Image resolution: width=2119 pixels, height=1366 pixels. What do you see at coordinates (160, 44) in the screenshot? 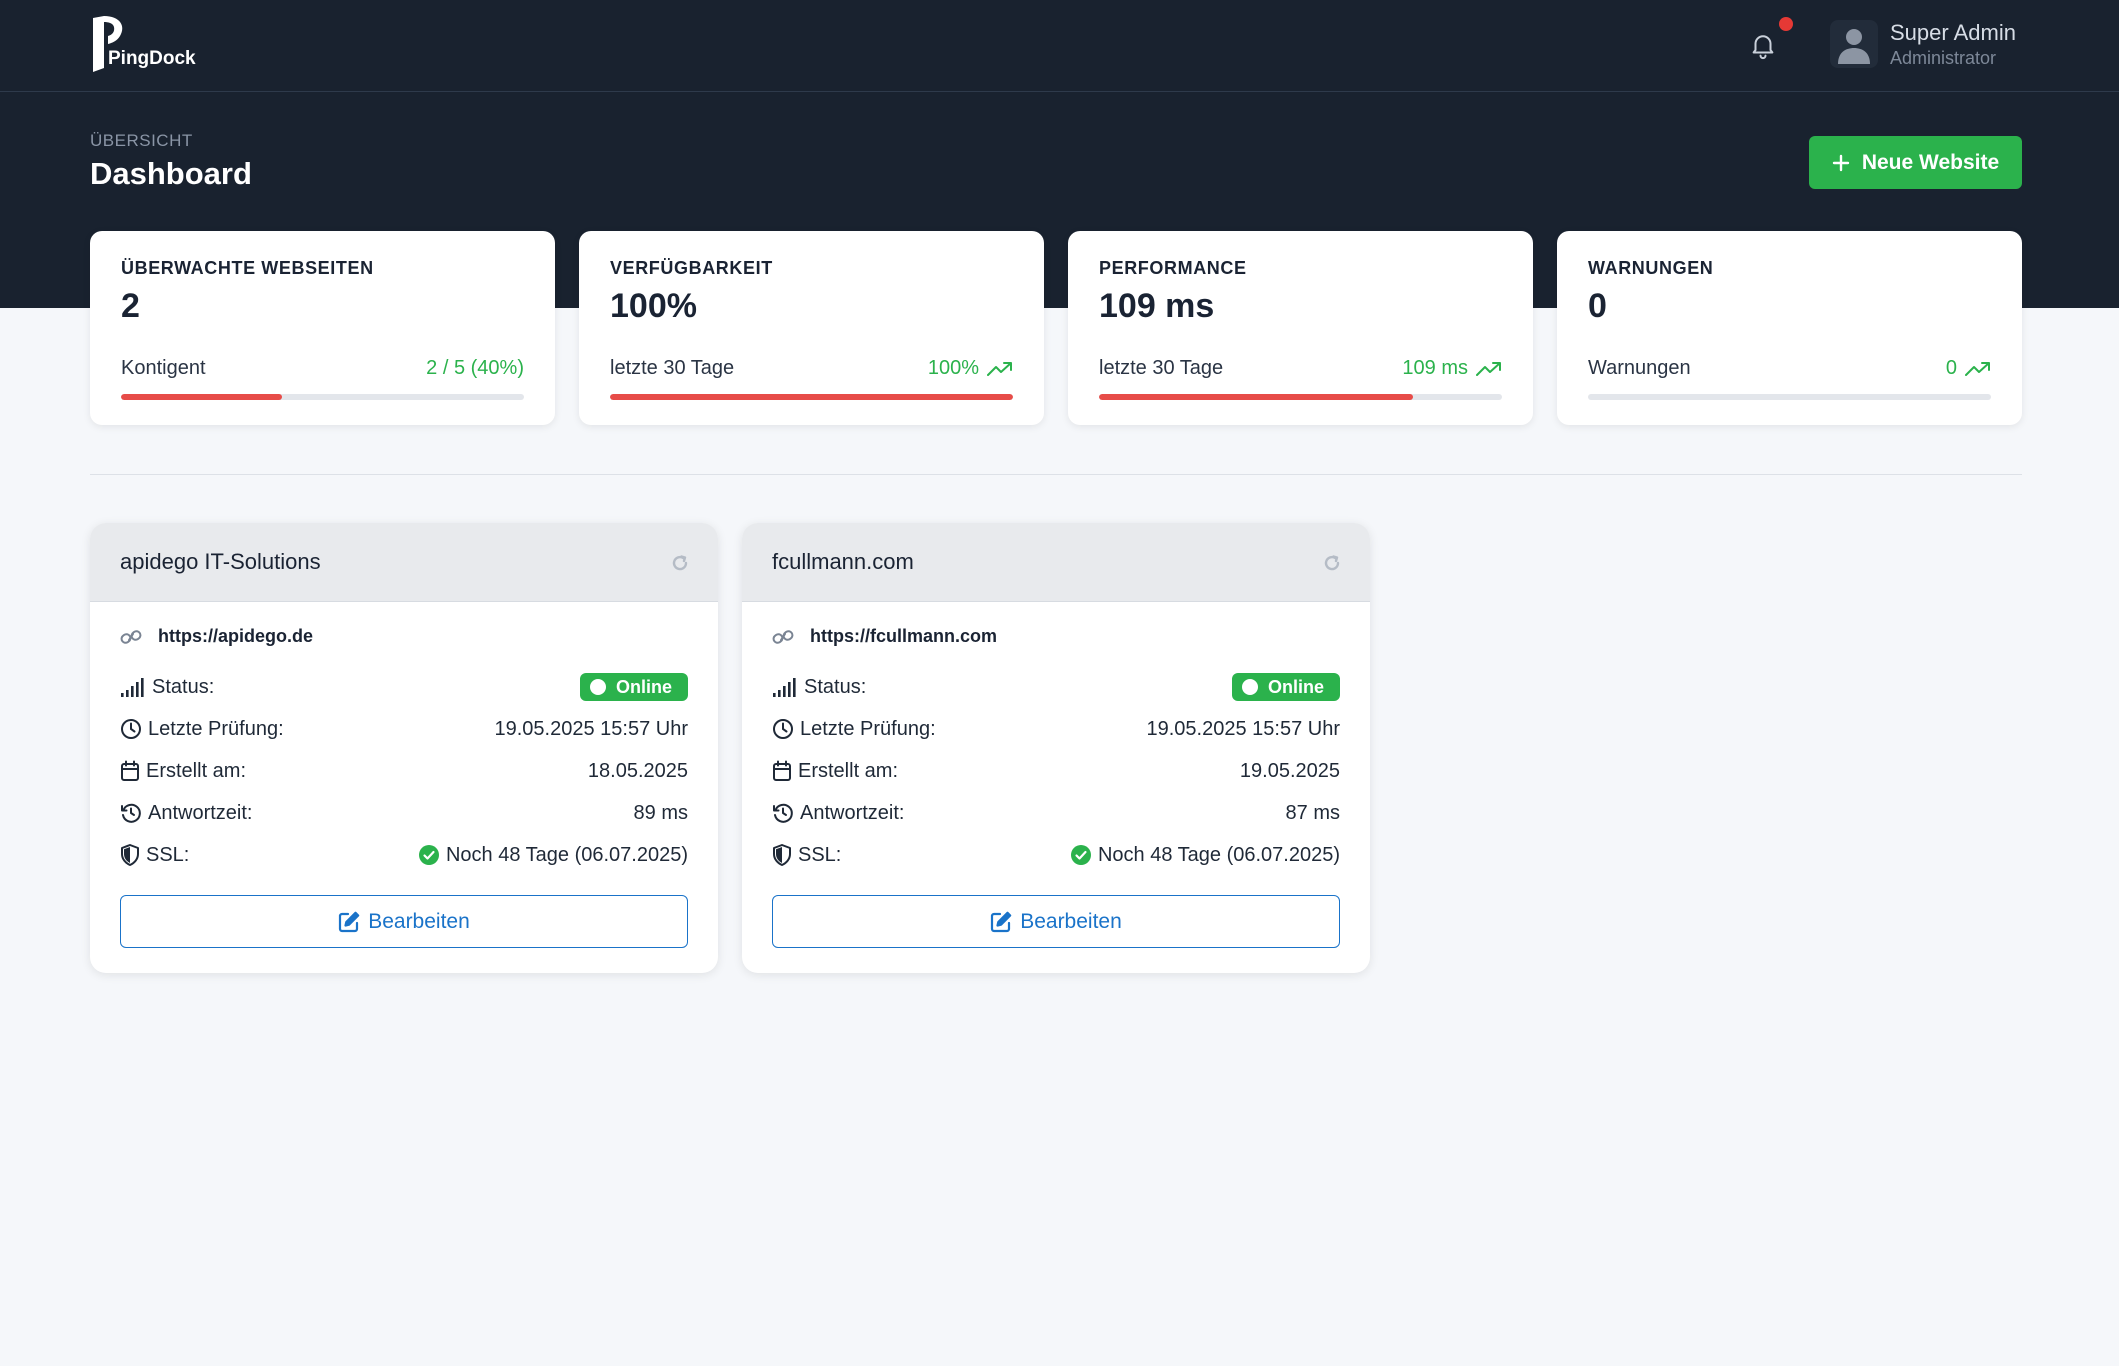
I see `app-logo: PingDock` at bounding box center [160, 44].